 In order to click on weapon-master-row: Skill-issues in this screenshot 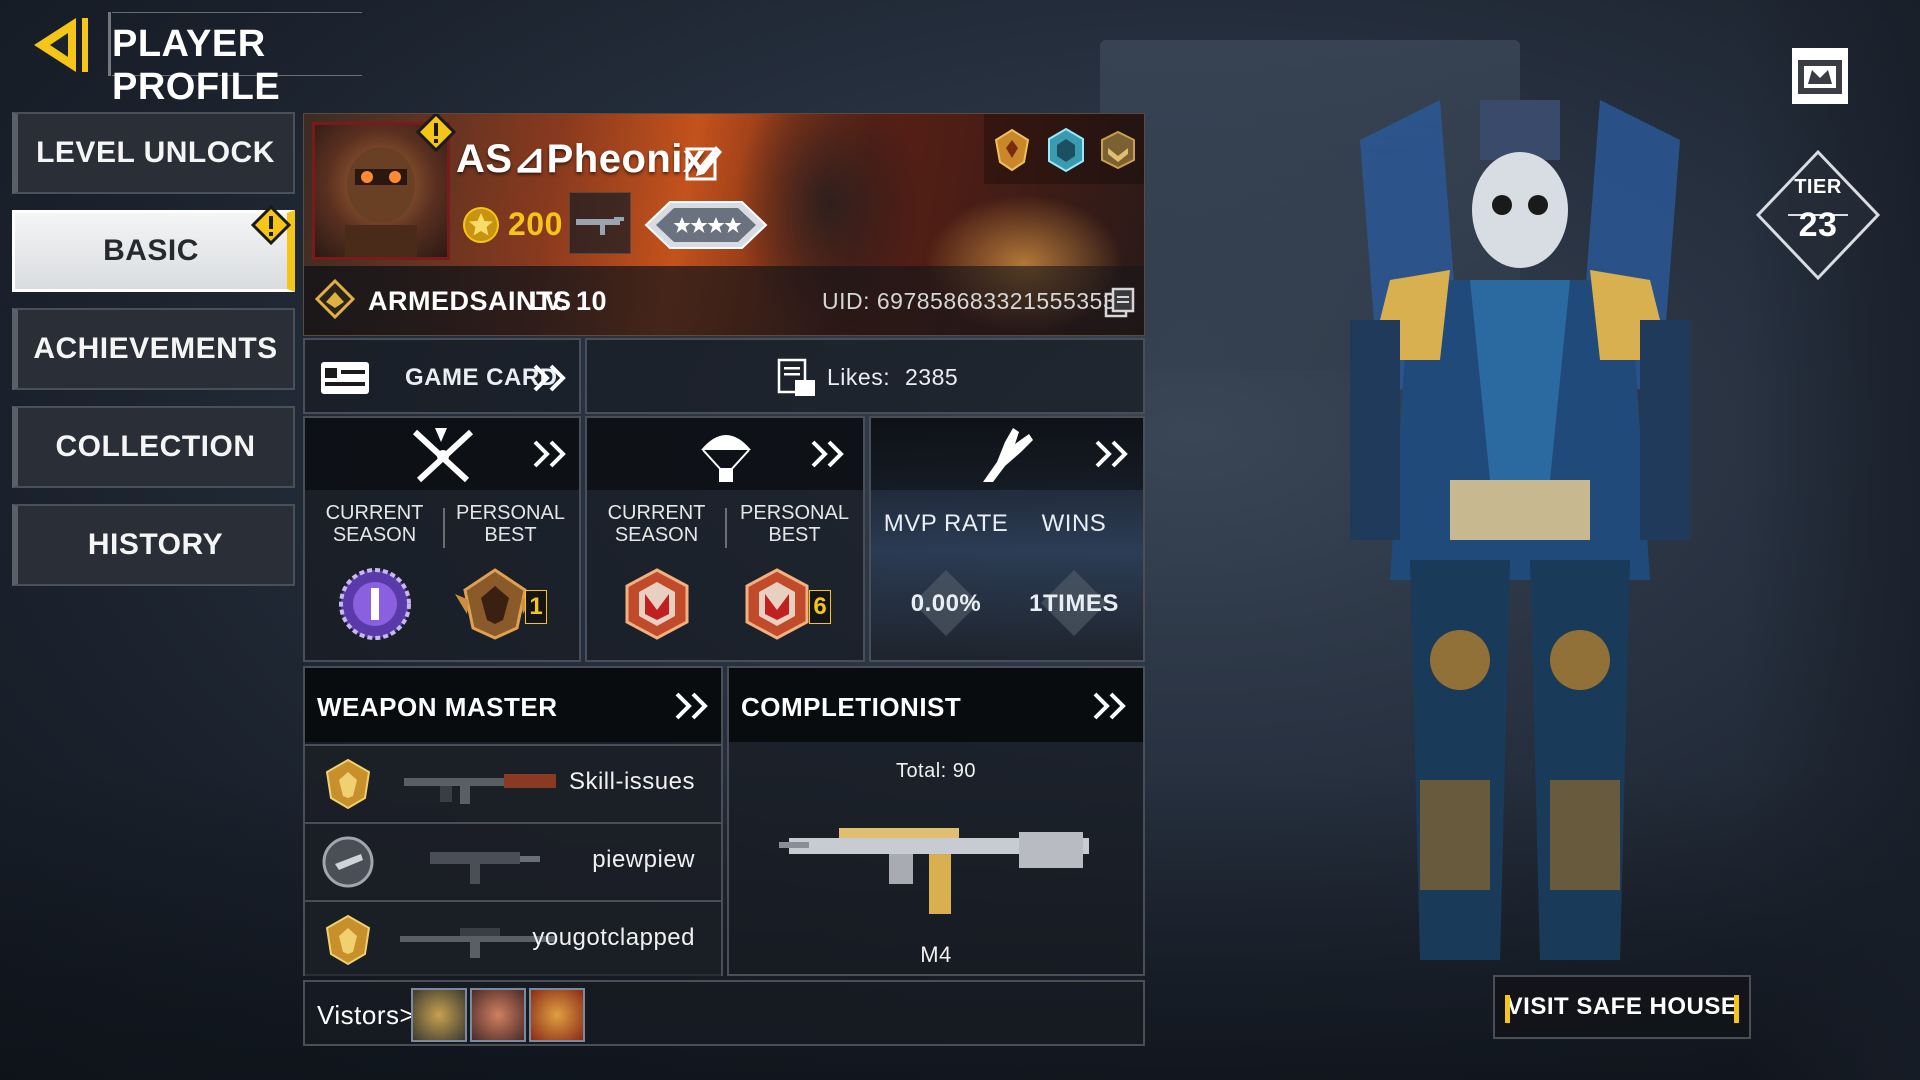, I will do `click(513, 782)`.